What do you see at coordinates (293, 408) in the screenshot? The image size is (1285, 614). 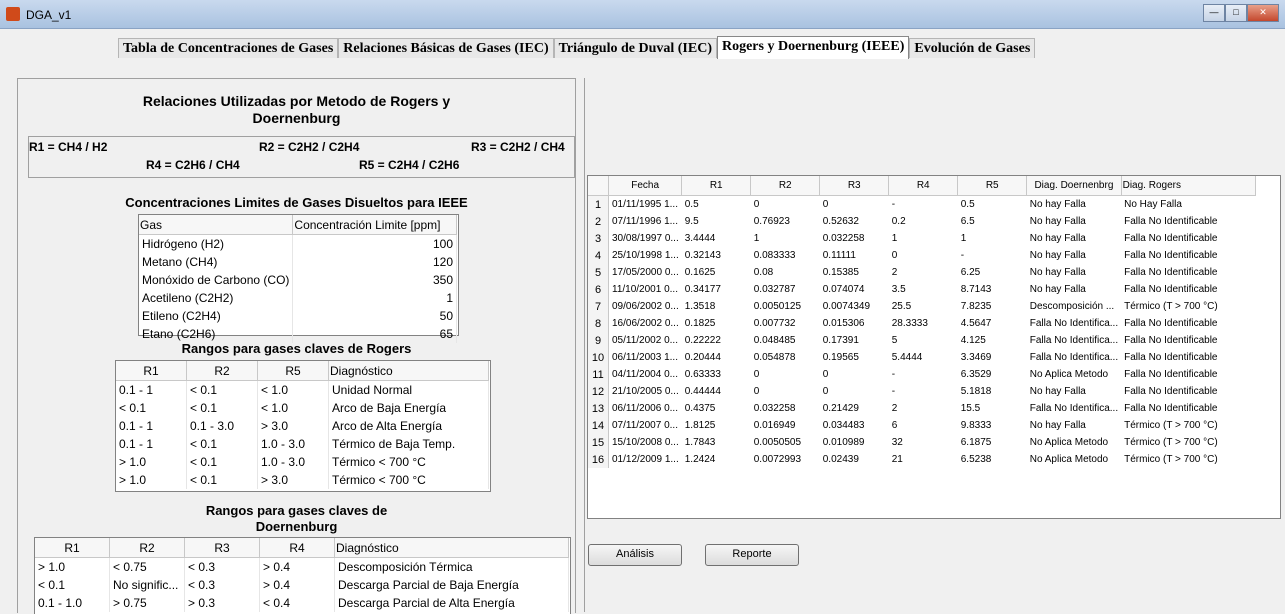 I see `cell: < 1.0` at bounding box center [293, 408].